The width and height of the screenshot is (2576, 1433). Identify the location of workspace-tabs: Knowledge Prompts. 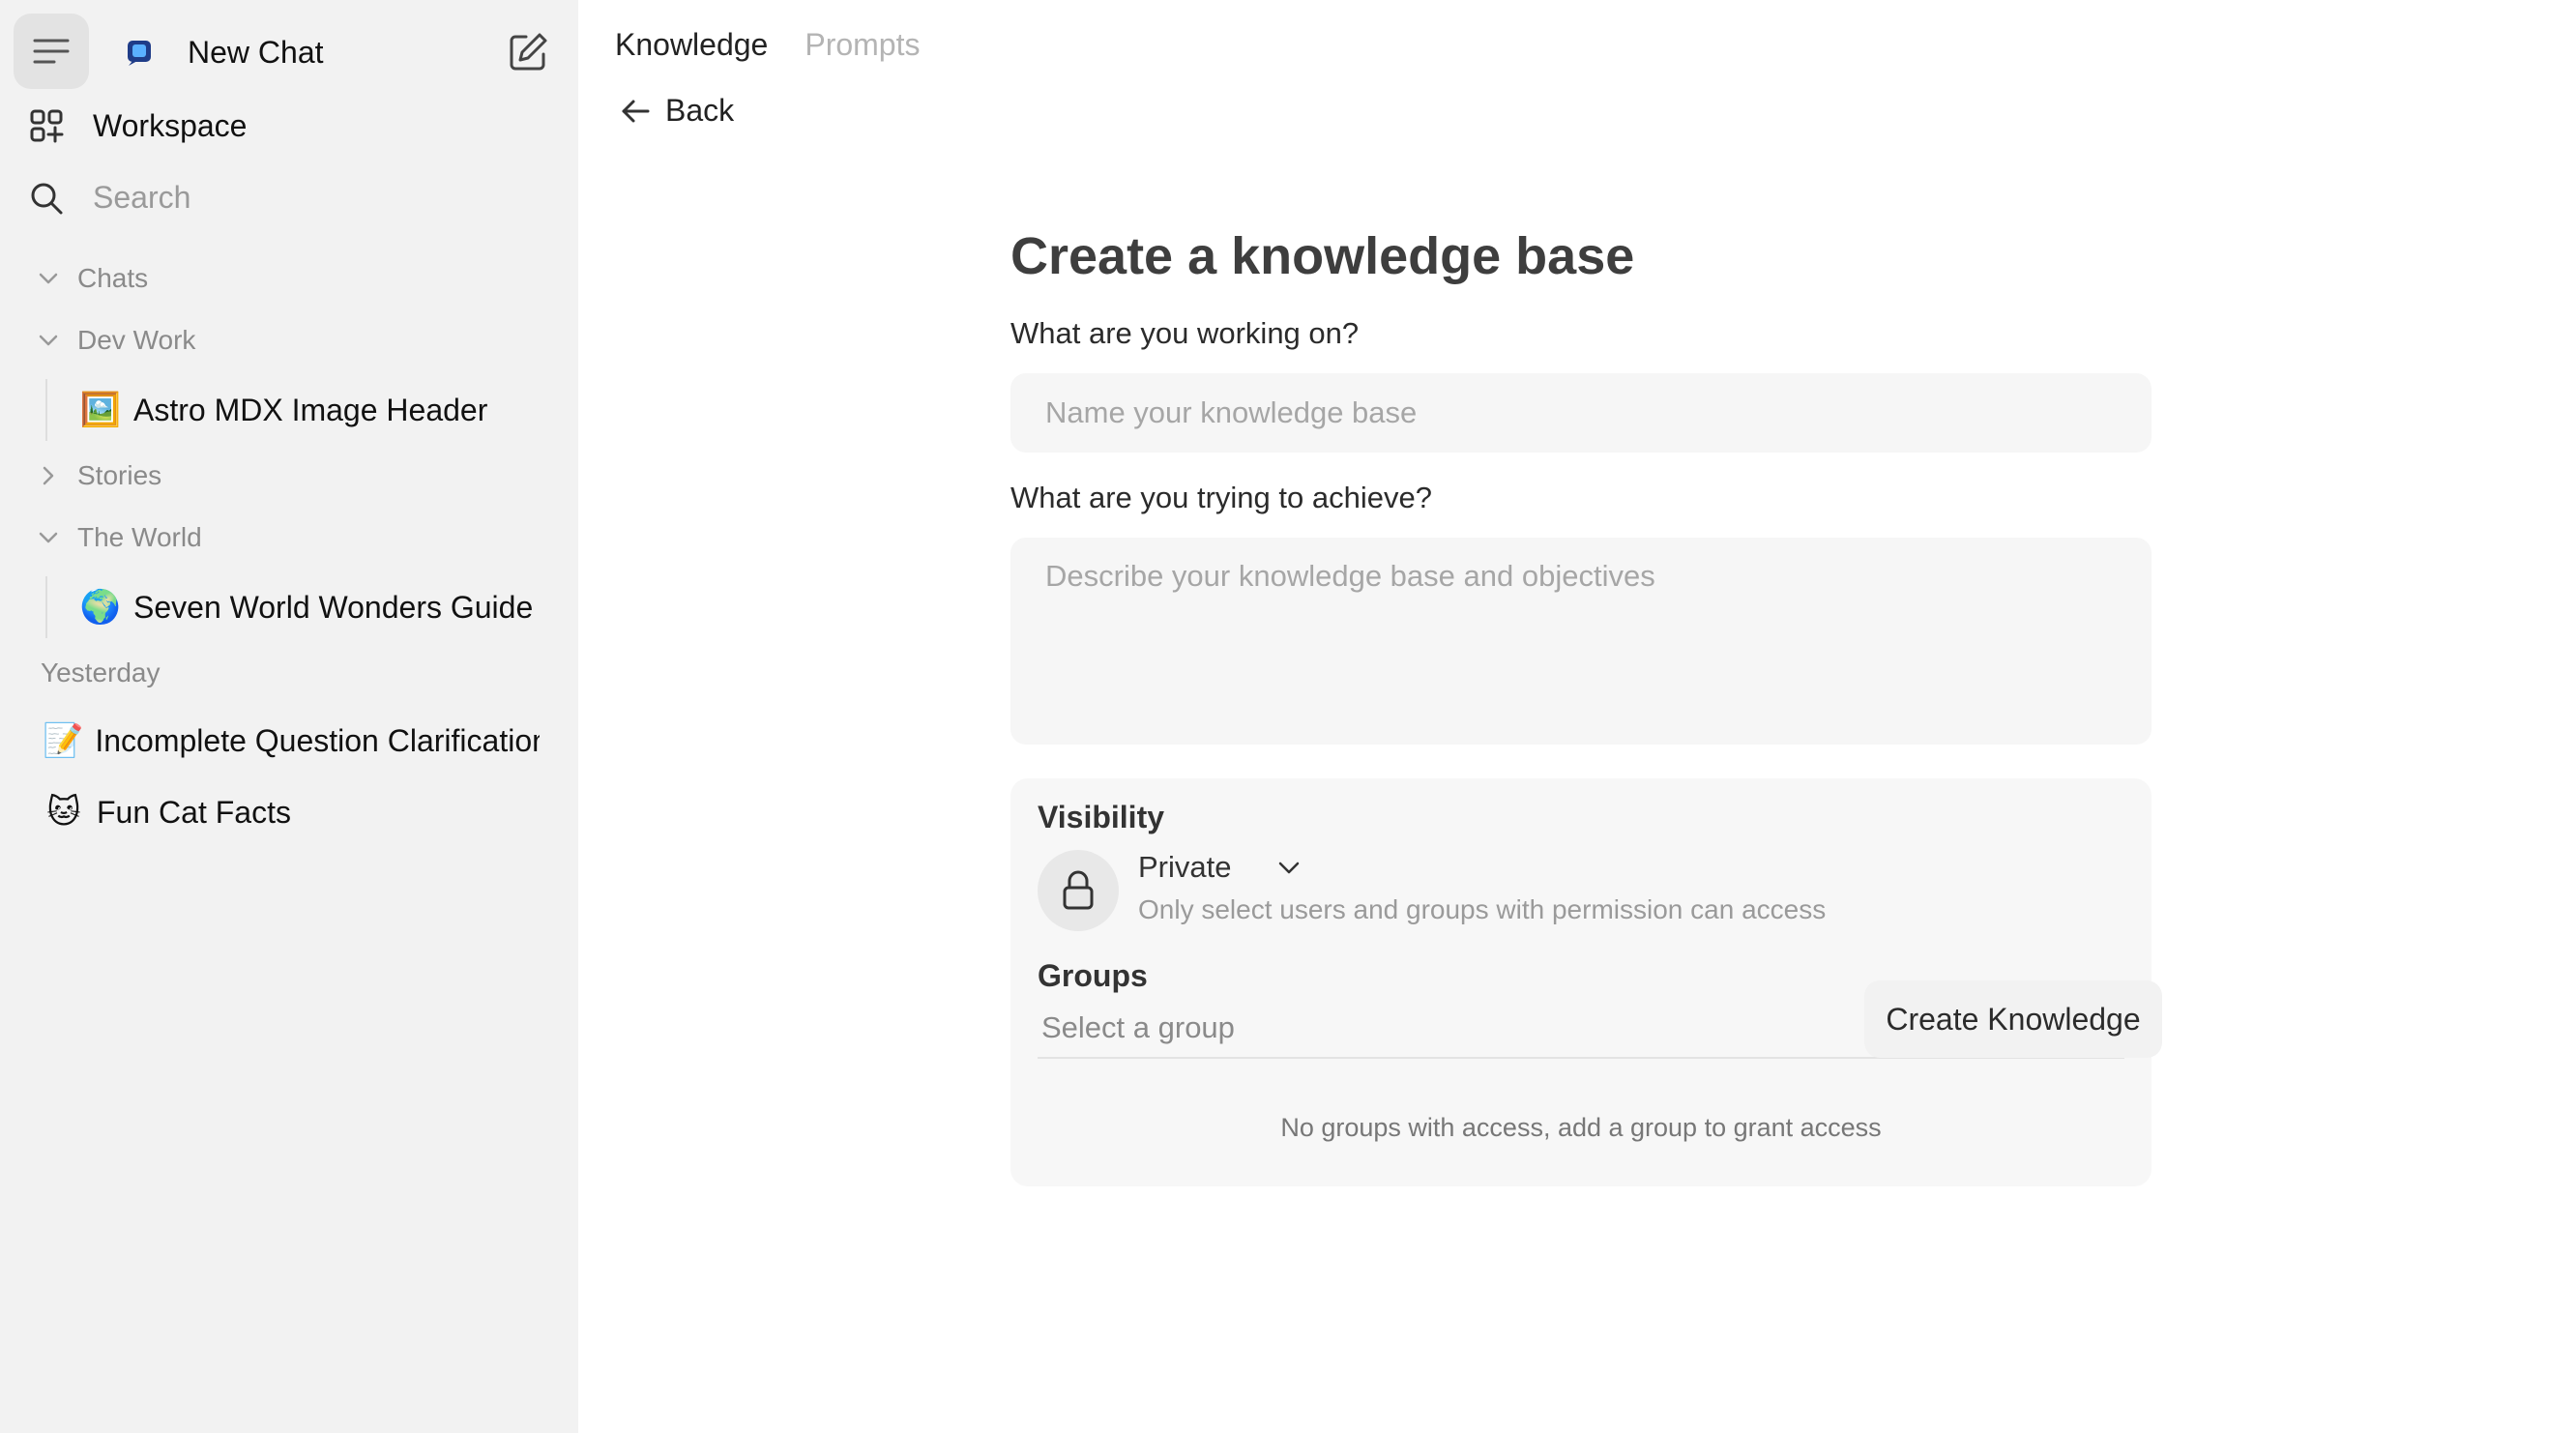
(767, 45).